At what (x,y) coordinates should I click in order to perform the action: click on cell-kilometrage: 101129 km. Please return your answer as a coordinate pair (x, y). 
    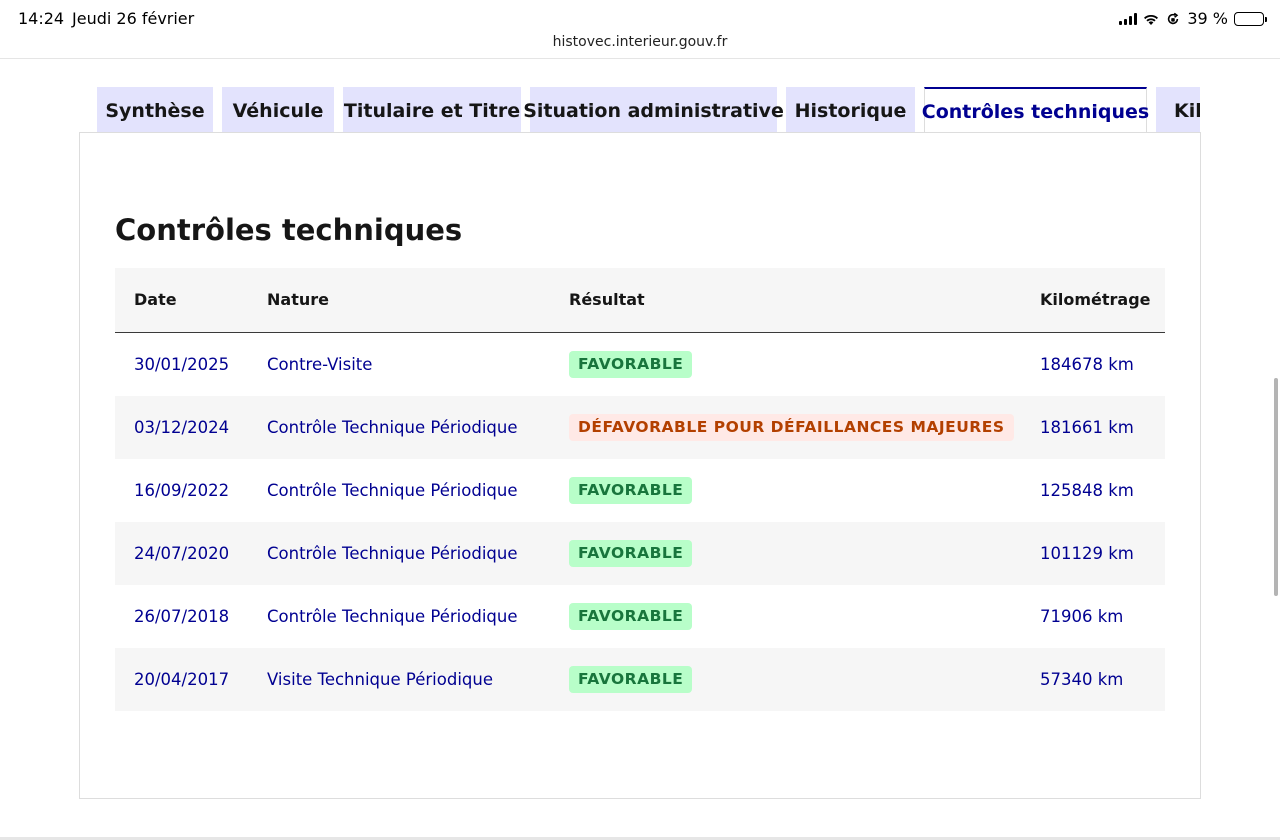
    Looking at the image, I should click on (1087, 553).